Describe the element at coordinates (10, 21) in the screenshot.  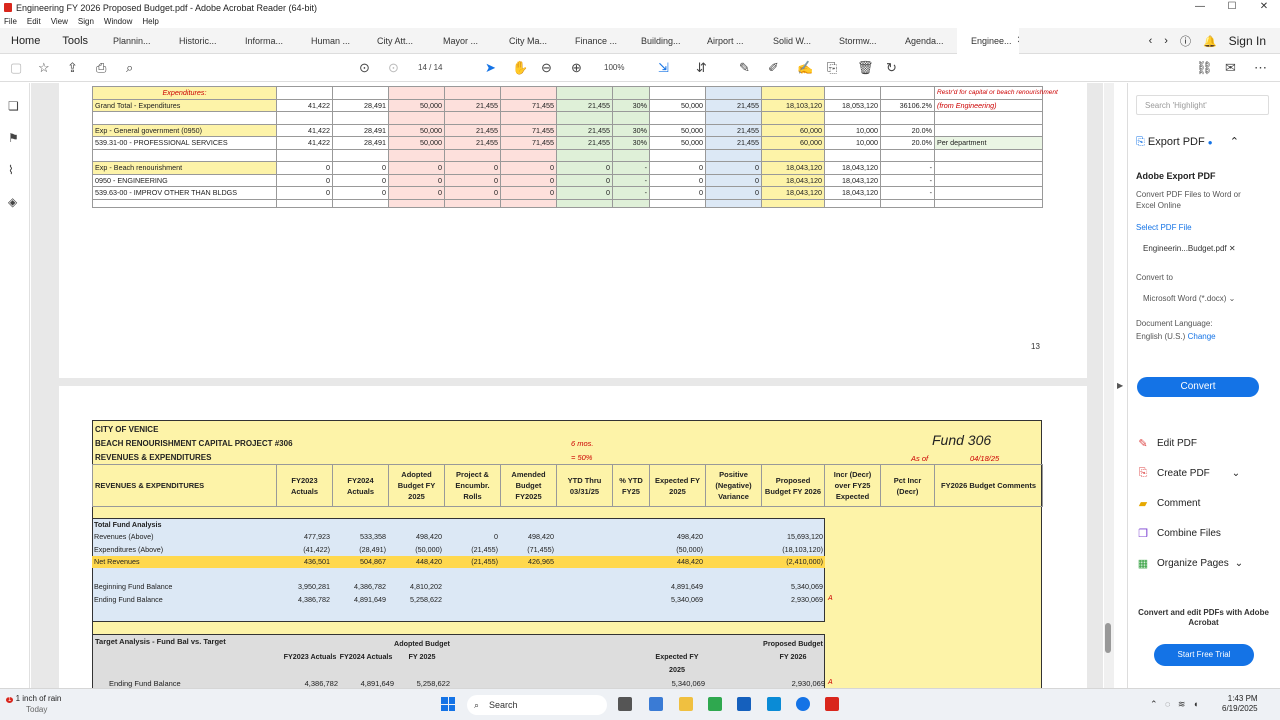
I see `menu-file: File` at that location.